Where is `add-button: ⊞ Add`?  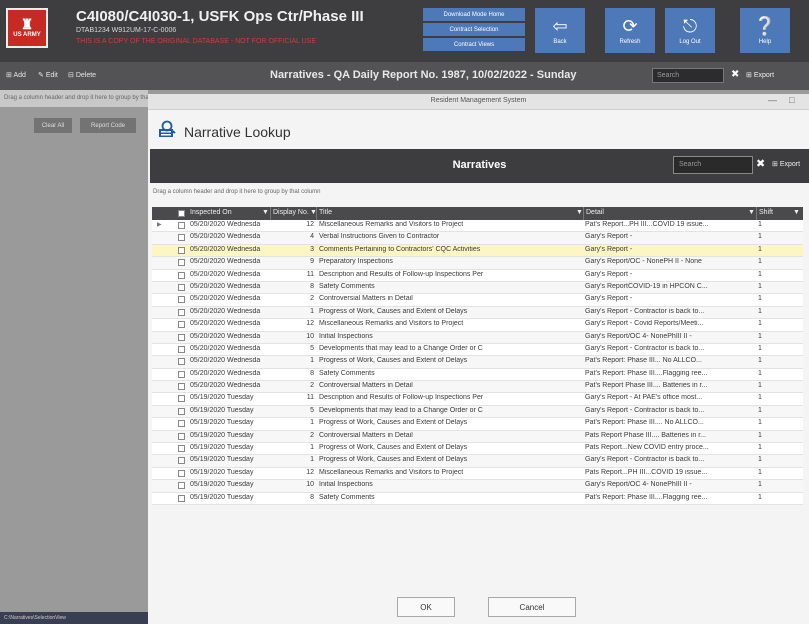
add-button: ⊞ Add is located at coordinates (16, 75).